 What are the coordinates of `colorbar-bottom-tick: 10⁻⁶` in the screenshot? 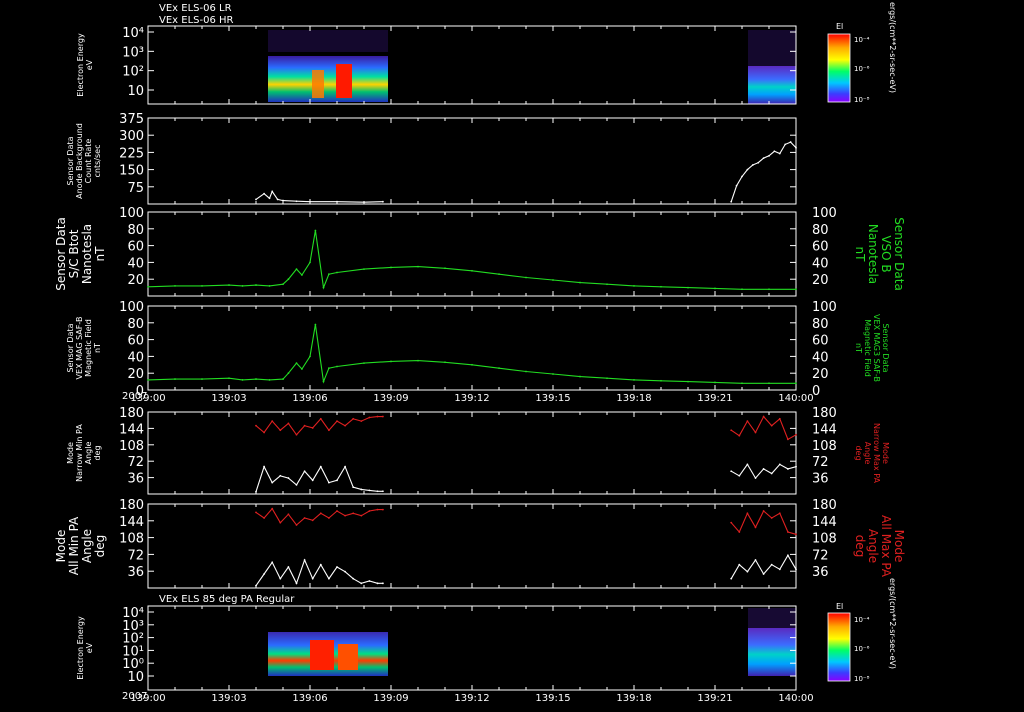 It's located at (862, 649).